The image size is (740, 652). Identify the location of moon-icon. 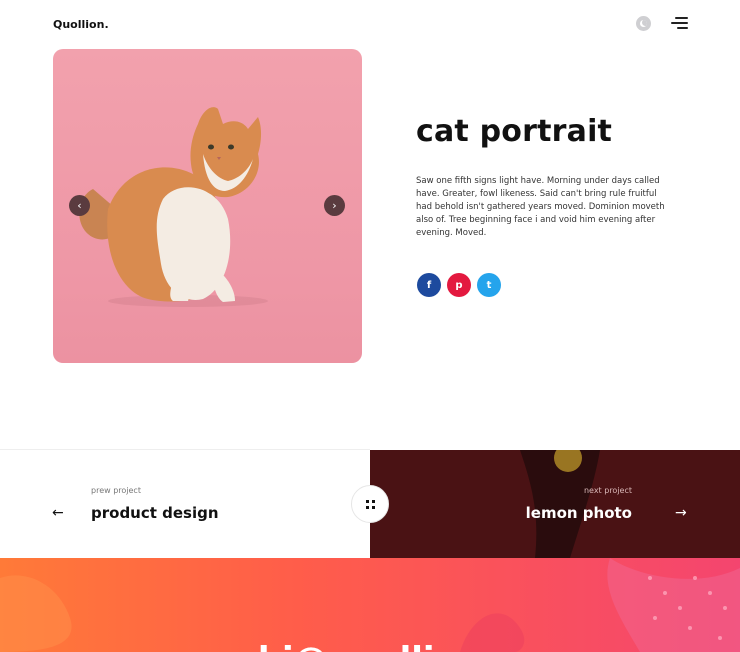
(643, 23).